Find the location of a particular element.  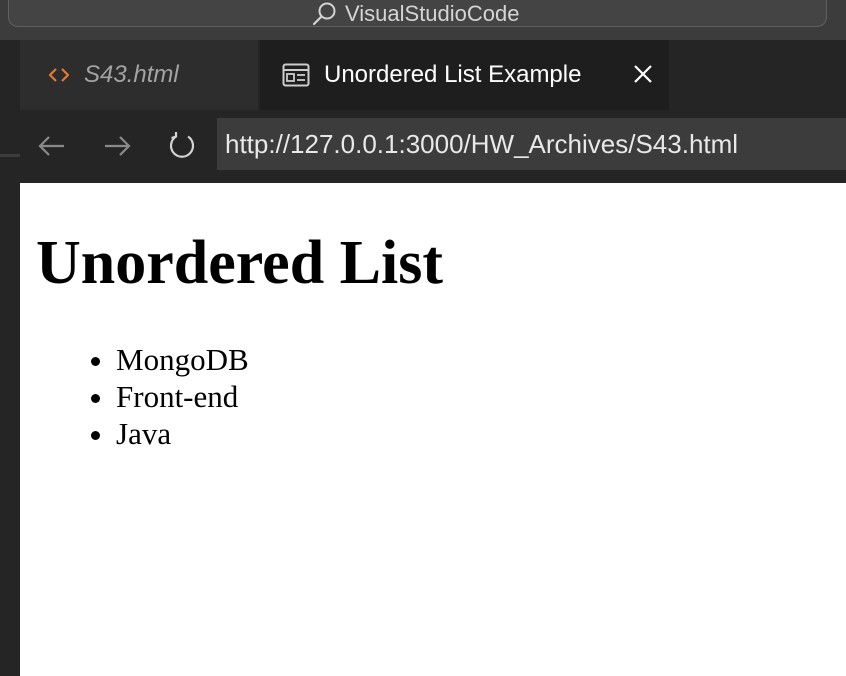

page-title: Unordered List is located at coordinates (240, 263).